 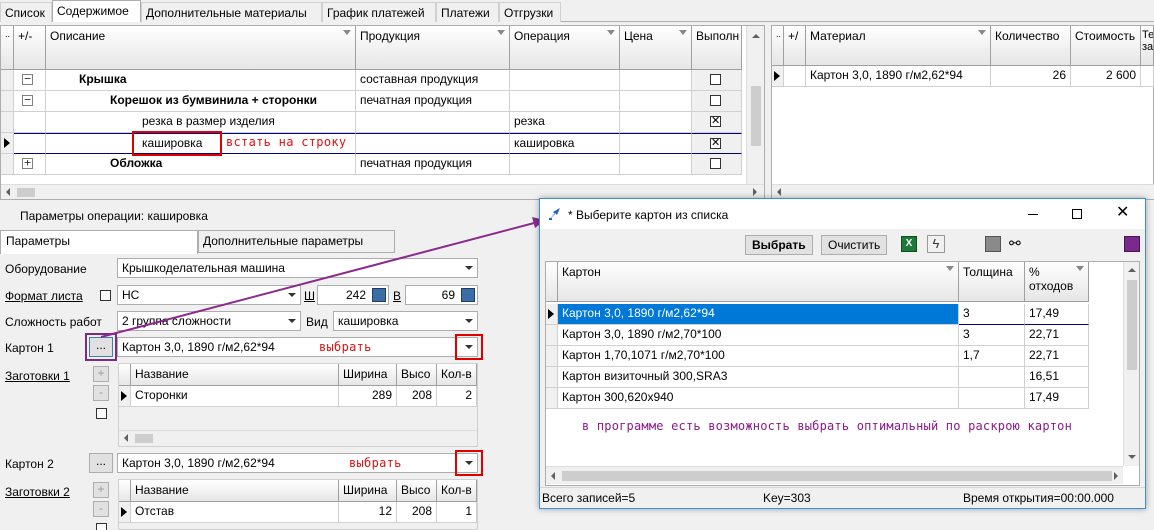 What do you see at coordinates (589, 498) in the screenshot?
I see `status-total-records: Всего записей=5` at bounding box center [589, 498].